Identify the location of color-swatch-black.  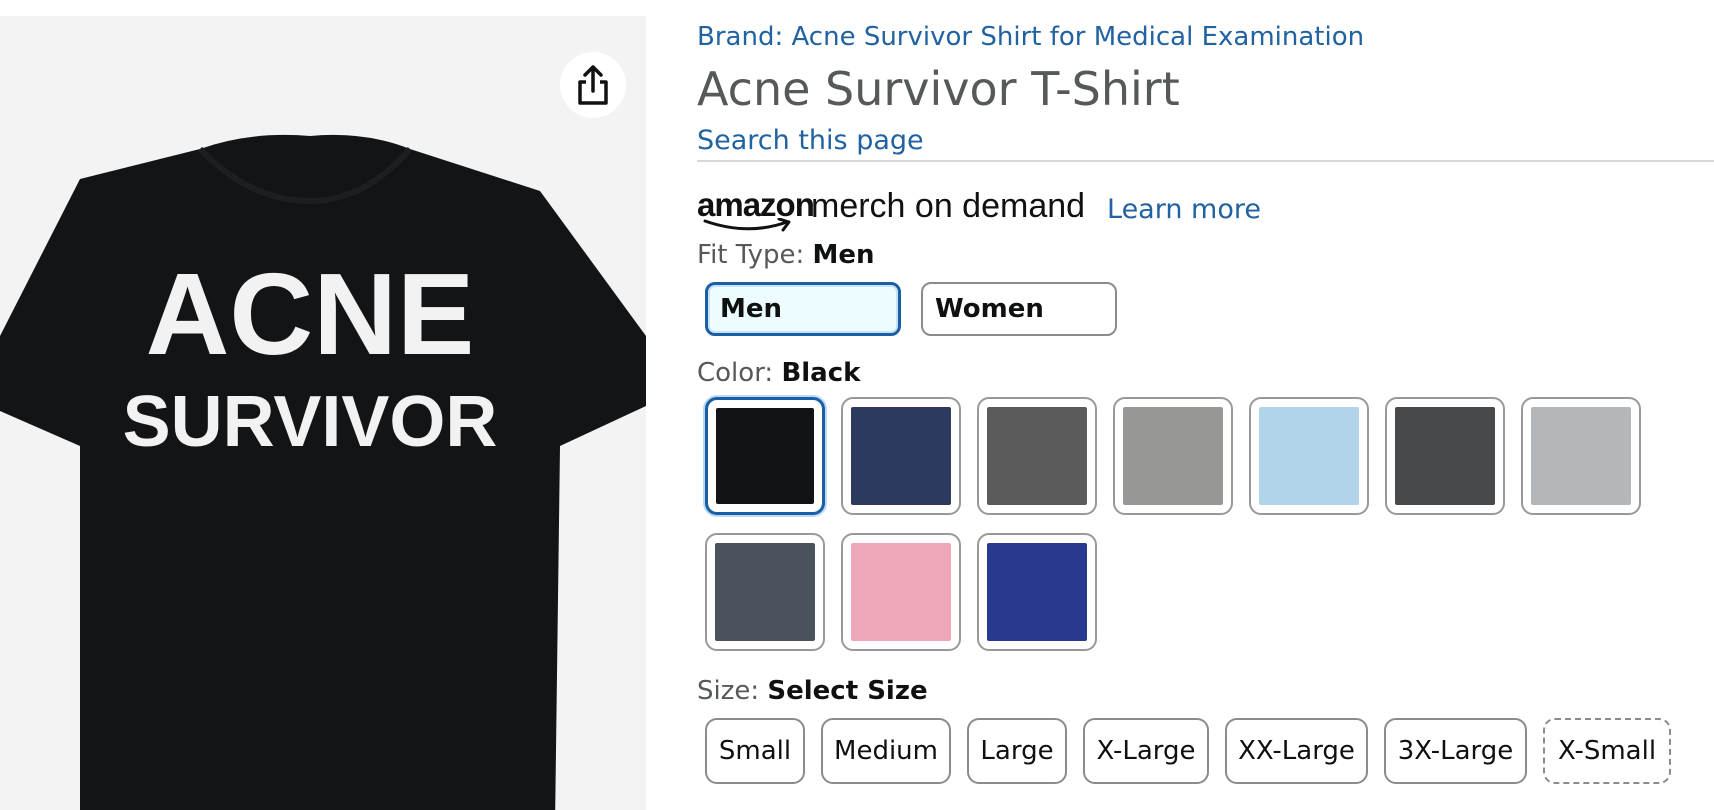
(765, 456).